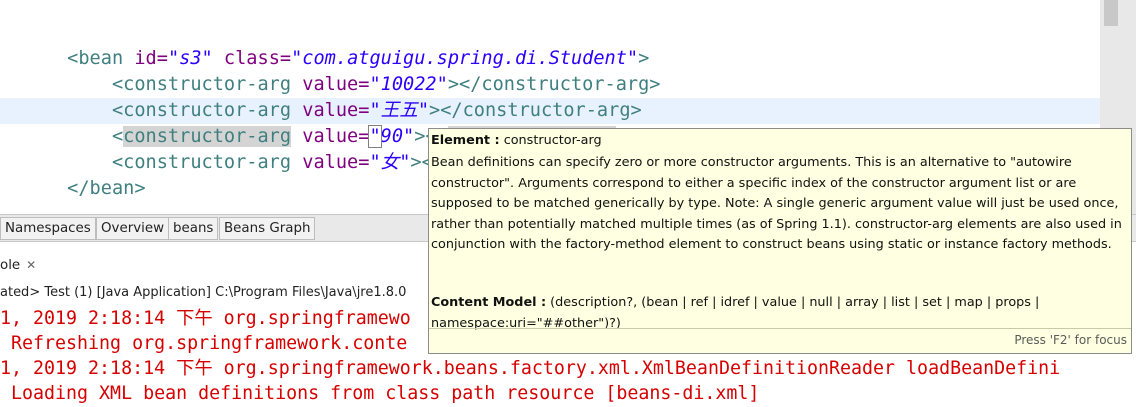  Describe the element at coordinates (31, 265) in the screenshot. I see `close-icon: ✕` at that location.